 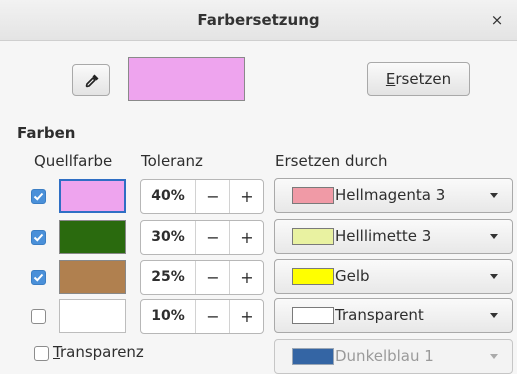 I want to click on row2-decrement-button: −, so click(x=212, y=237).